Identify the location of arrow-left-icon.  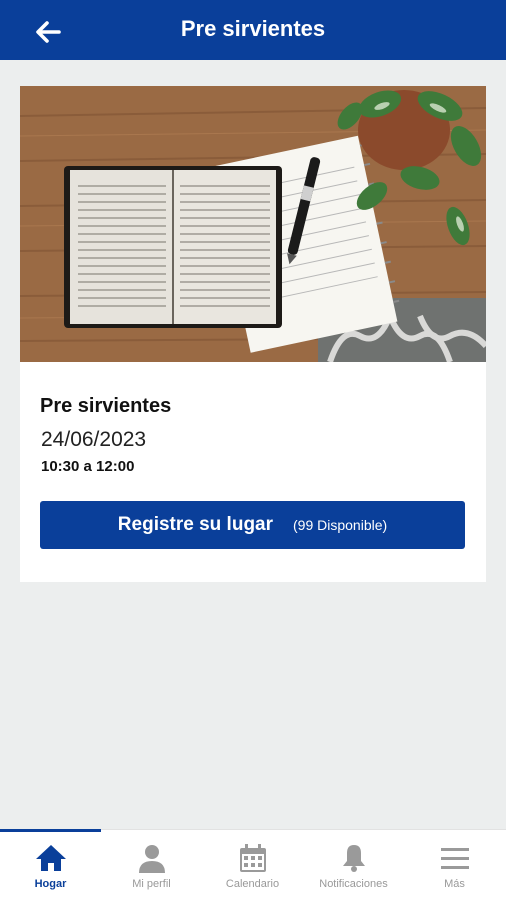
(48, 32).